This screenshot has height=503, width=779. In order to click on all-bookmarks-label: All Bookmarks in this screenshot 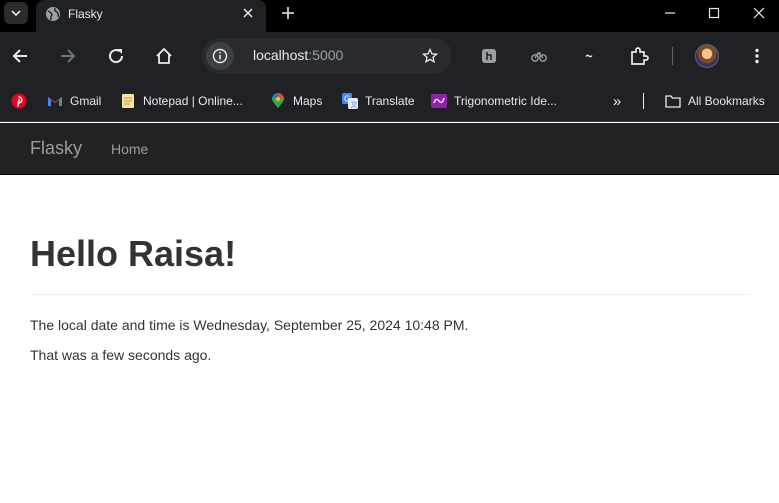, I will do `click(726, 101)`.